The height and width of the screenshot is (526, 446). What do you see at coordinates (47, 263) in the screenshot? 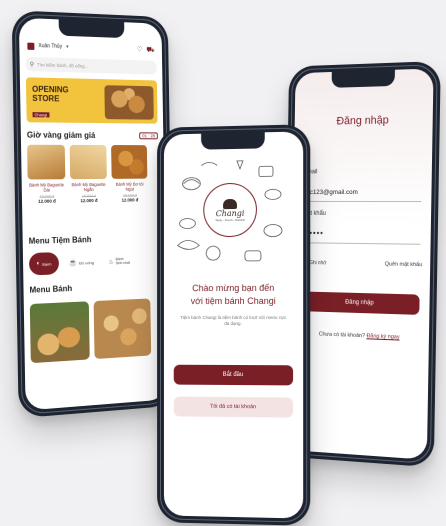
I see `menu-chip-label: Bánh` at bounding box center [47, 263].